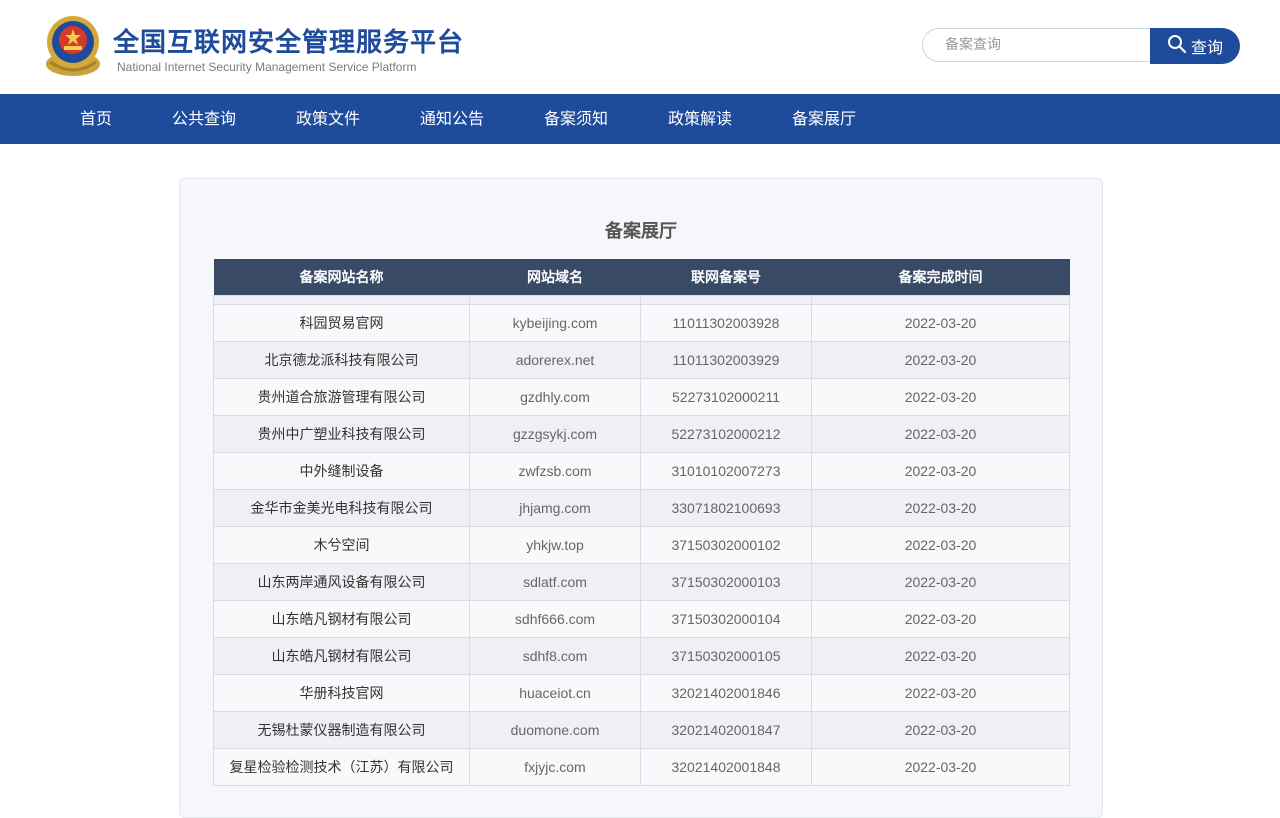  Describe the element at coordinates (341, 508) in the screenshot. I see `cell-site-name: 金华市金美光电科技有限公司` at that location.